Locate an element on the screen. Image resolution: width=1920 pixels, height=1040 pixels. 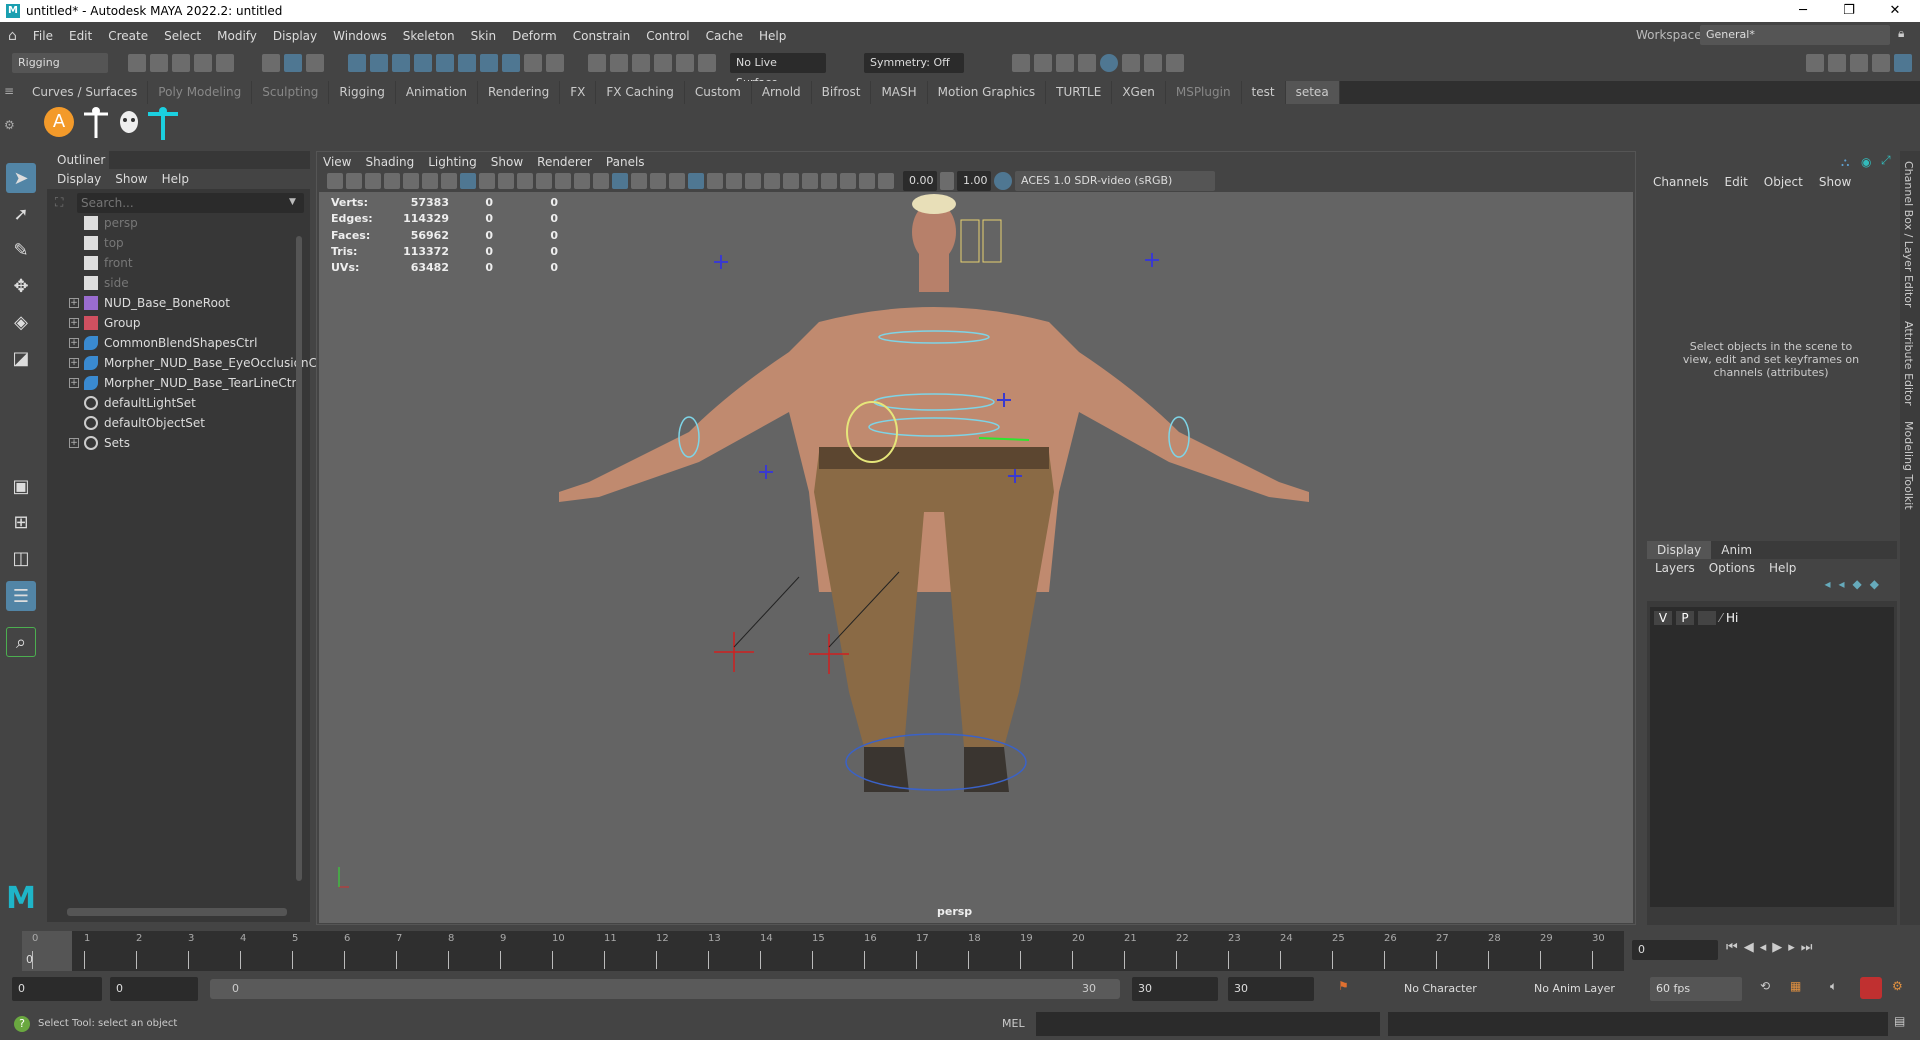
render-settings-icon is located at coordinates (1087, 63).